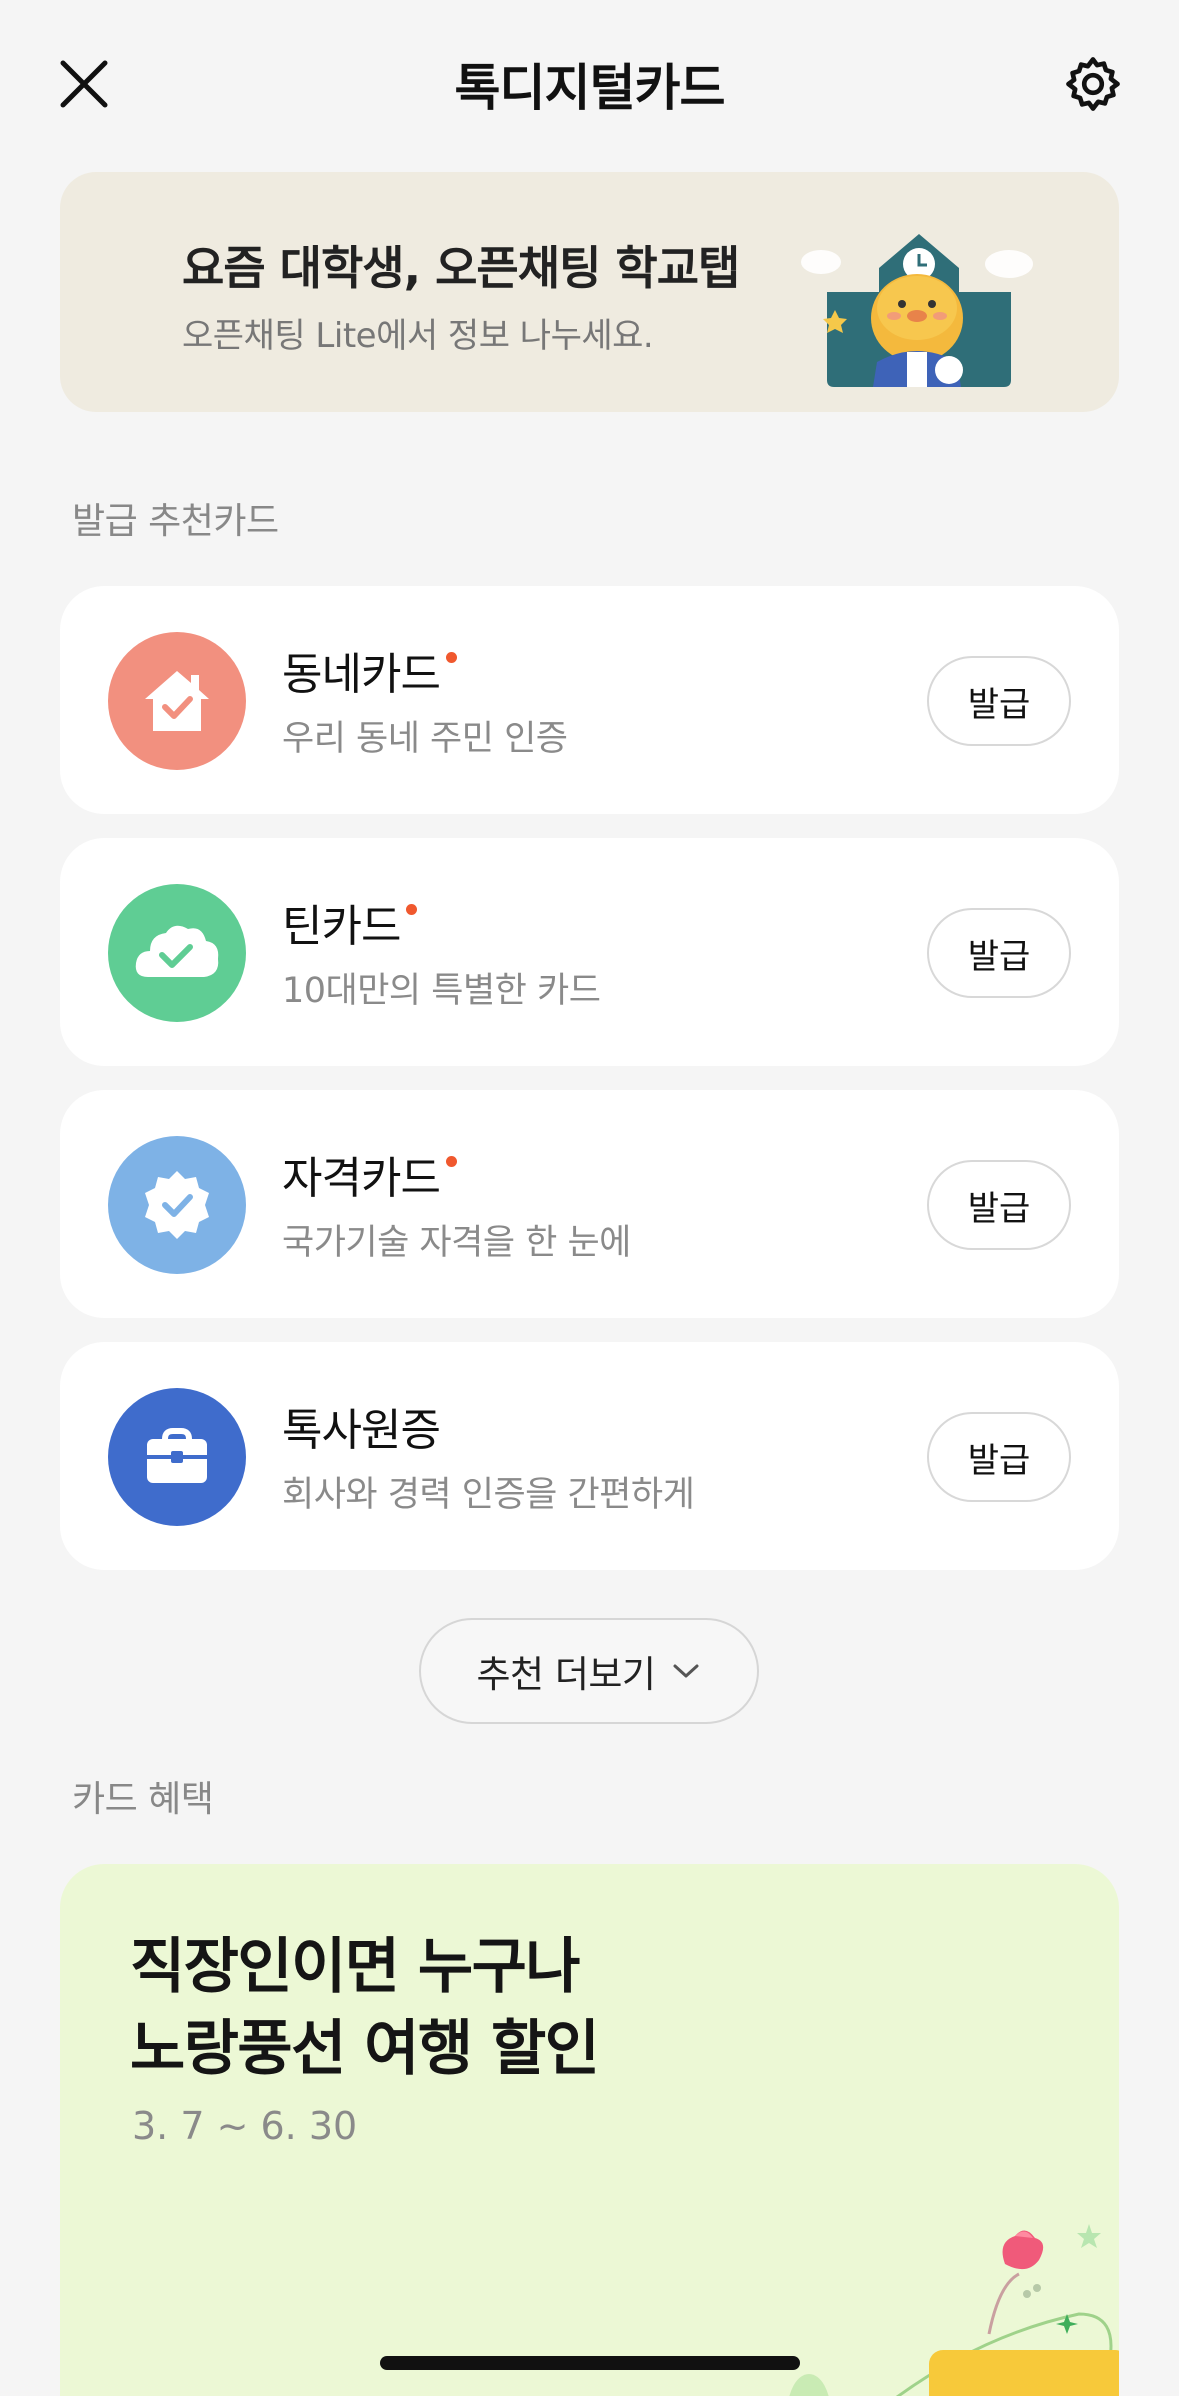 The image size is (1179, 2396). I want to click on home-indicator, so click(590, 2363).